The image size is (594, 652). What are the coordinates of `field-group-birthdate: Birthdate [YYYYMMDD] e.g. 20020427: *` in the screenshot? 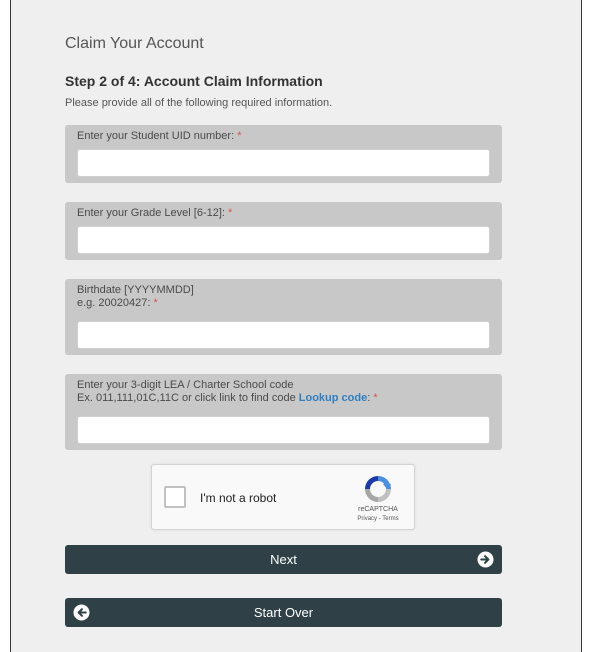 It's located at (283, 317).